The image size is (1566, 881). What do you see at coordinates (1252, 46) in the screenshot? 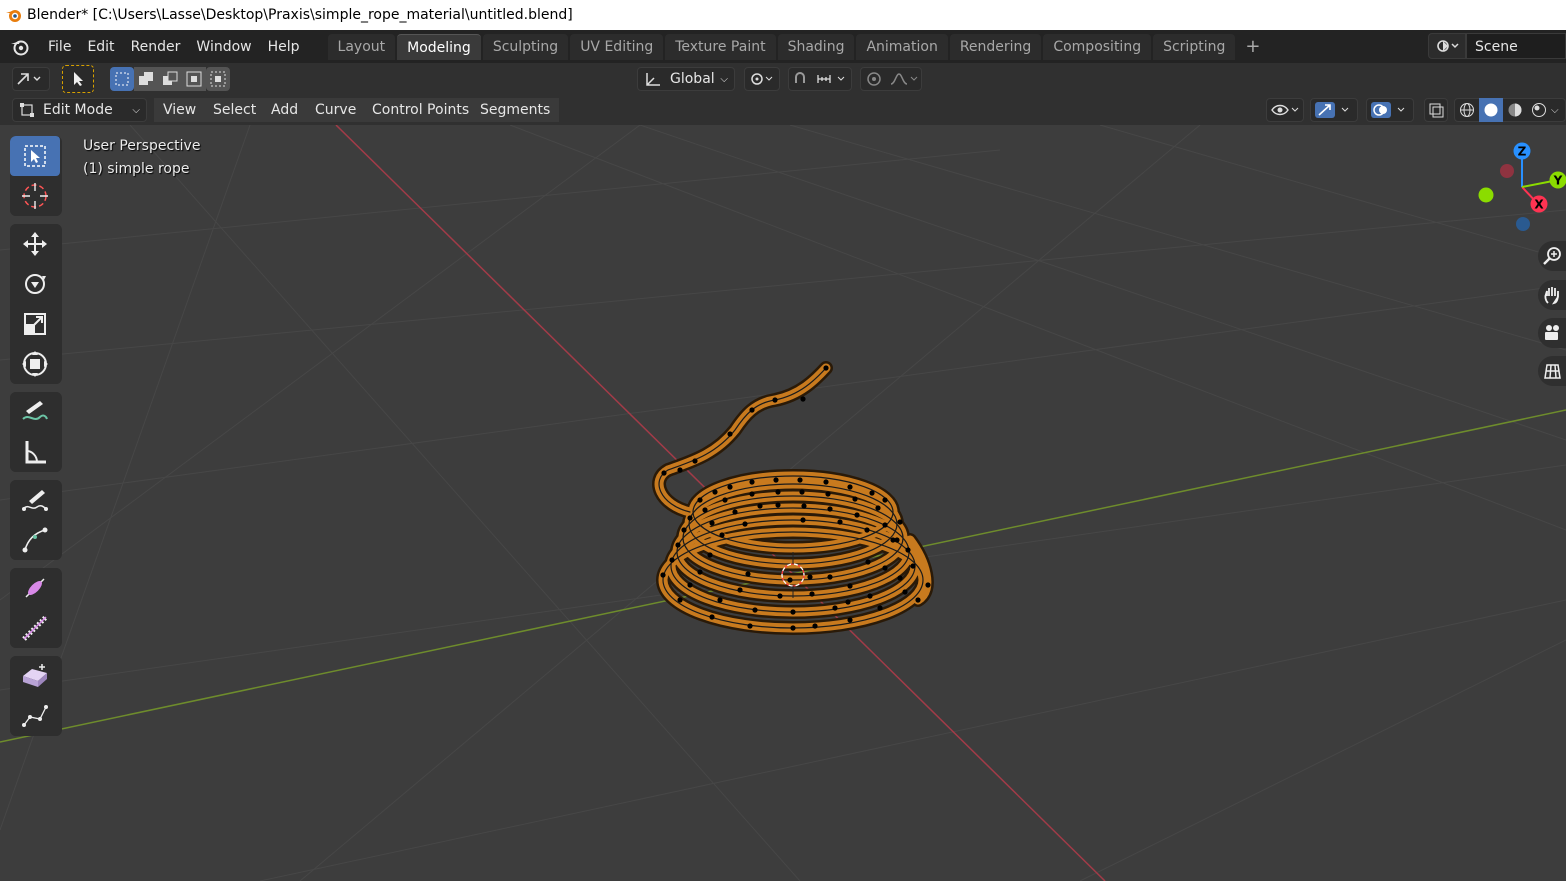
I see `add-workspace-icon: +` at bounding box center [1252, 46].